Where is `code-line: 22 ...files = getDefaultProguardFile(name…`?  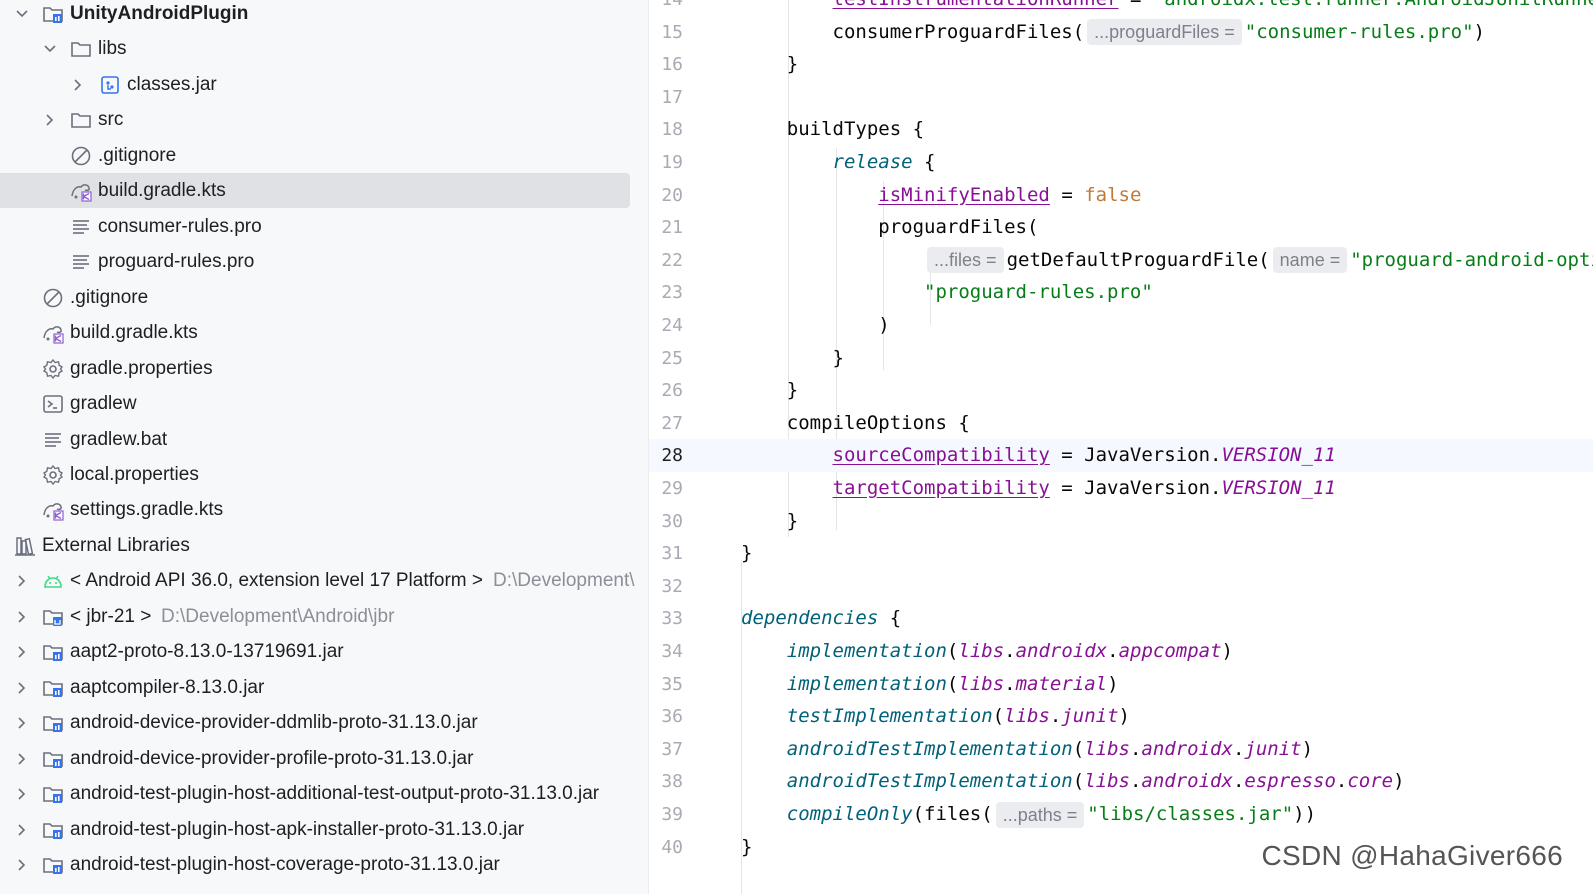 code-line: 22 ...files = getDefaultProguardFile(name… is located at coordinates (1121, 260).